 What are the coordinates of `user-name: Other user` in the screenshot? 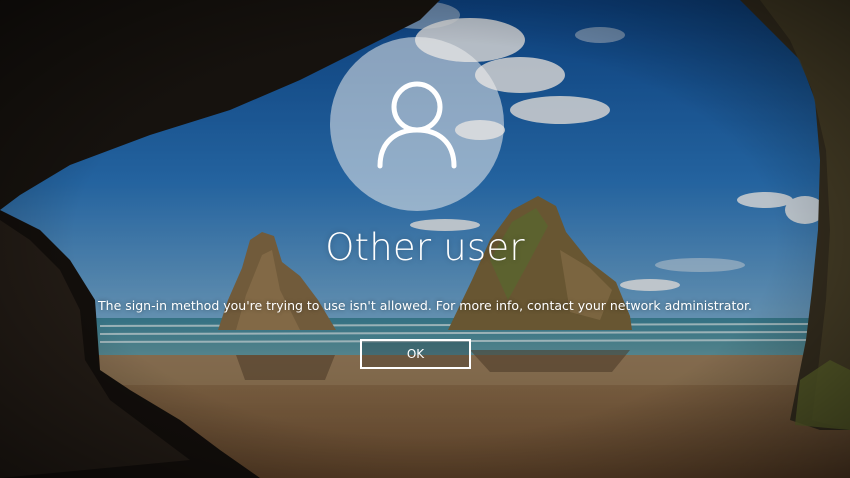 It's located at (425, 247).